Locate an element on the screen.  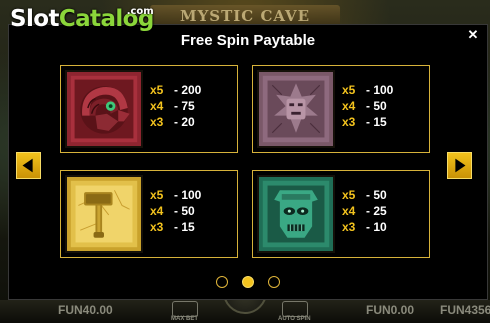
payout-value: - 200 is located at coordinates (188, 90).